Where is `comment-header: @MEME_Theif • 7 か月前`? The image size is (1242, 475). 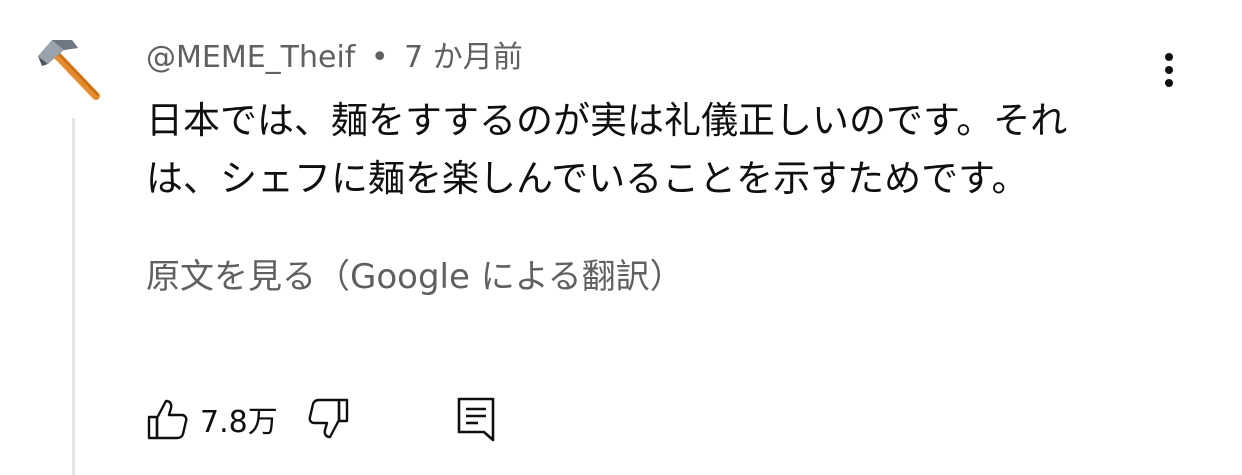
comment-header: @MEME_Theif • 7 か月前 is located at coordinates (334, 58).